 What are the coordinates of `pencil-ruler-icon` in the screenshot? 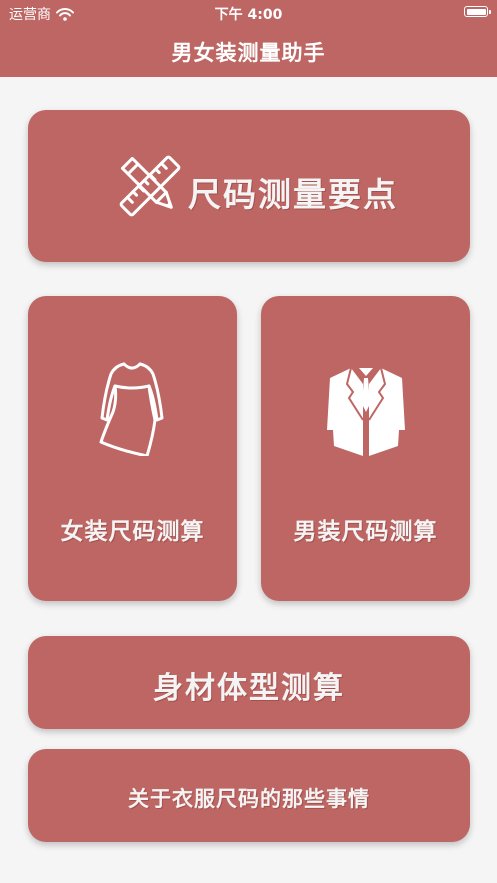 It's located at (150, 186).